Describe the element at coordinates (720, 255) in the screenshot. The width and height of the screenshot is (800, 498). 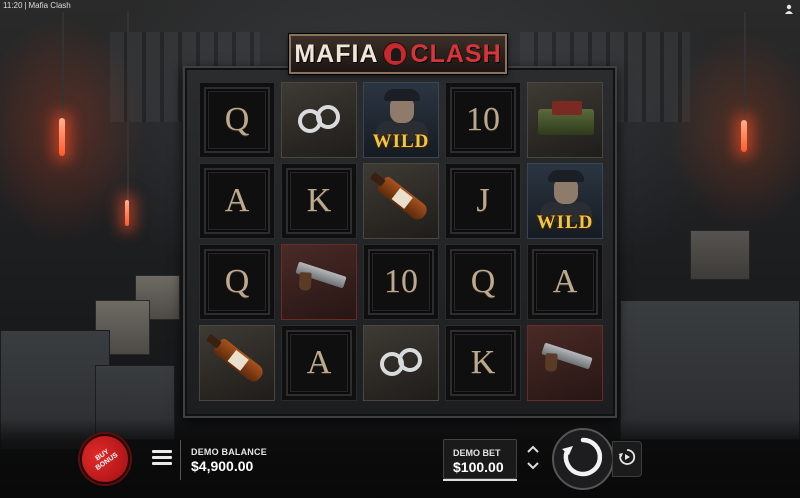
I see `crate` at that location.